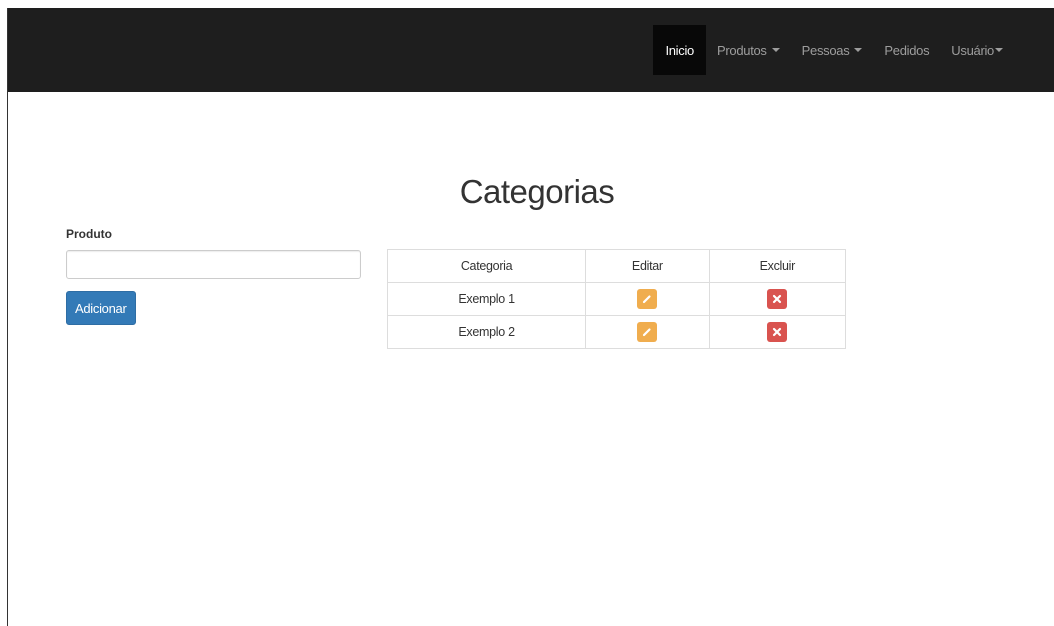 This screenshot has width=1054, height=626. I want to click on column-header-categoria: Categoria, so click(486, 266).